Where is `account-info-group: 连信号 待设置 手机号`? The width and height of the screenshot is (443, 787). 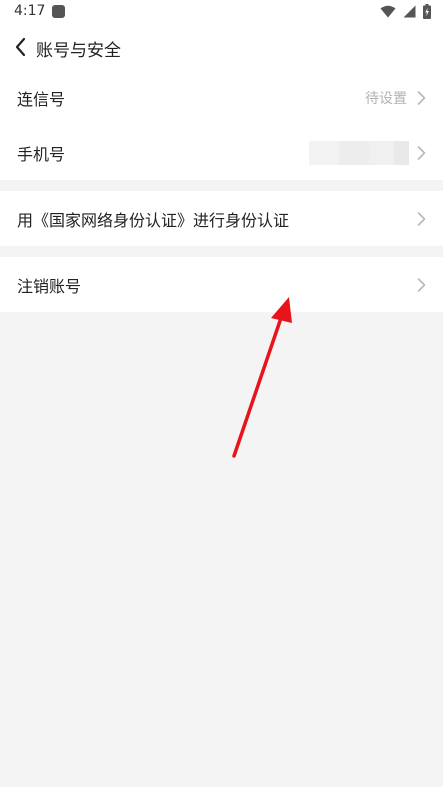
account-info-group: 连信号 待设置 手机号 is located at coordinates (221, 125).